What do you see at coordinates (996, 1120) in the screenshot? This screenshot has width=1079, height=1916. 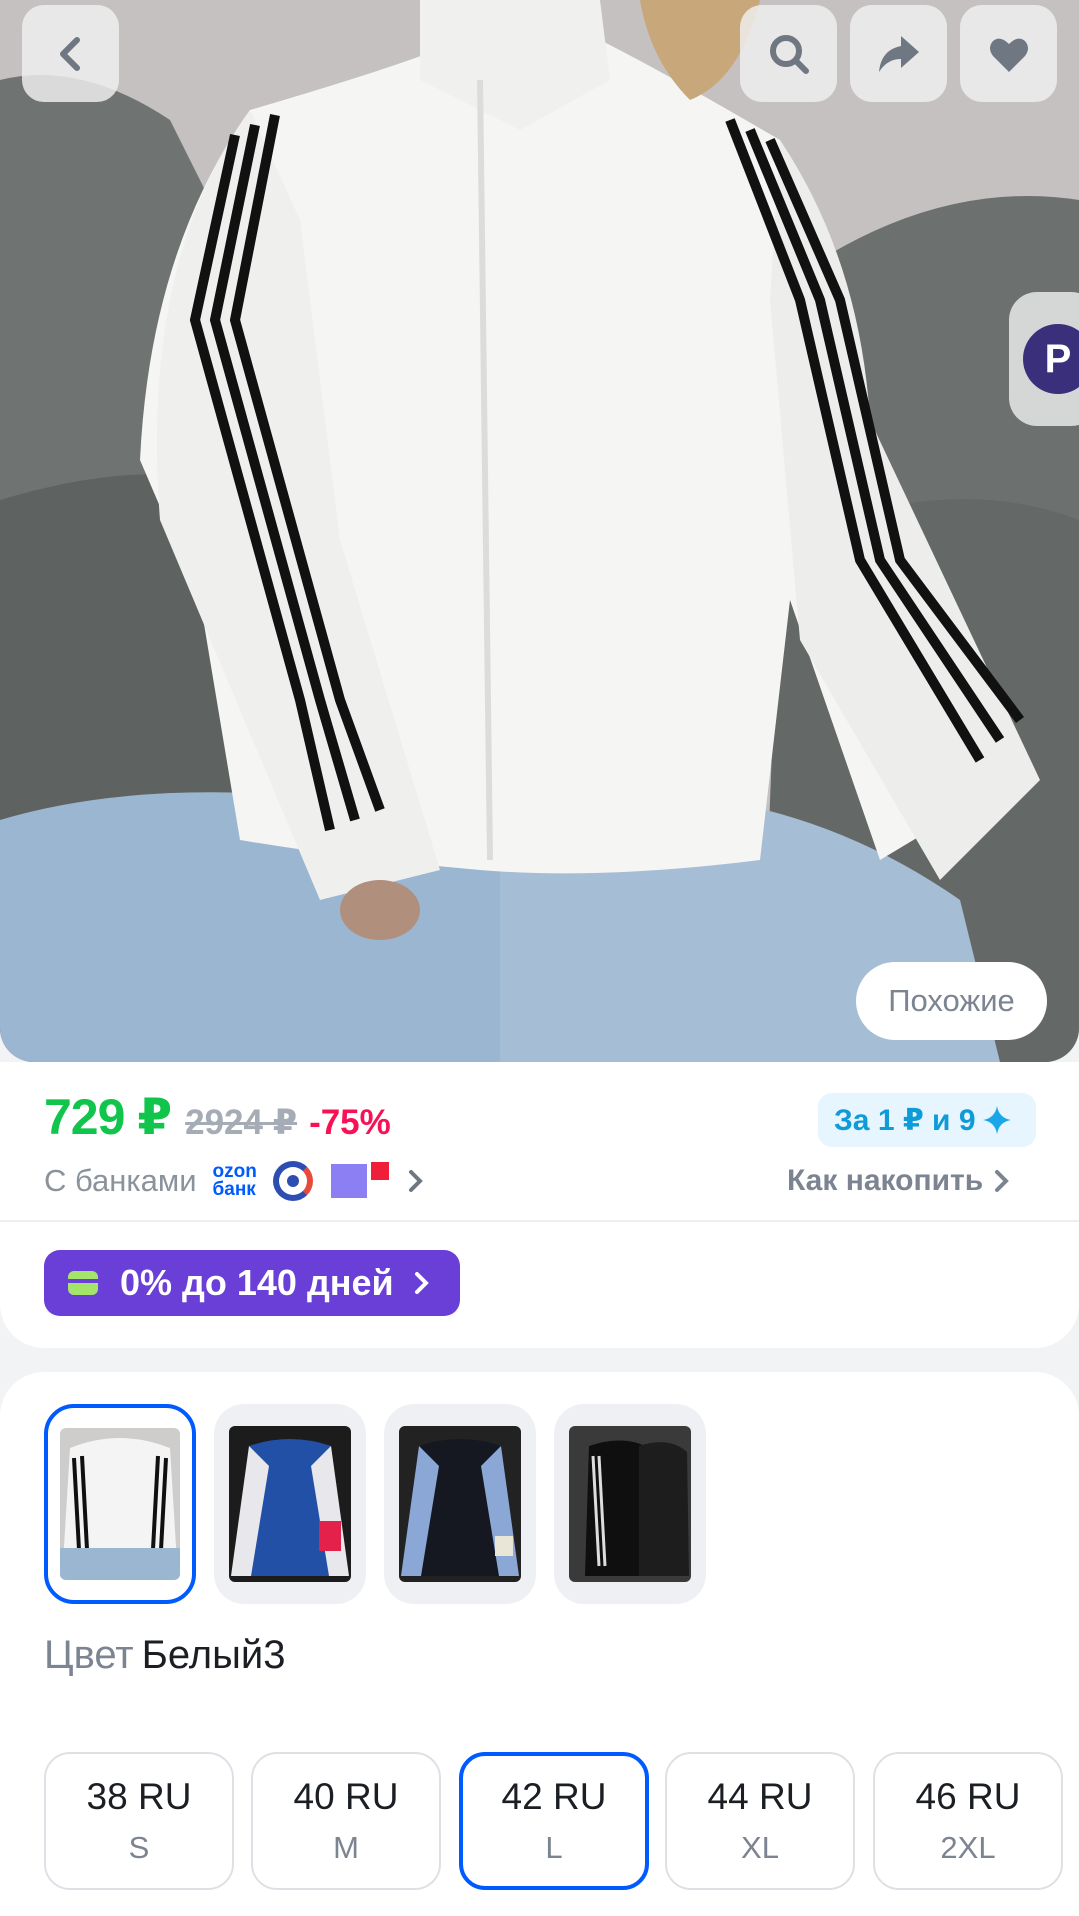 I see `sparkle-icon` at bounding box center [996, 1120].